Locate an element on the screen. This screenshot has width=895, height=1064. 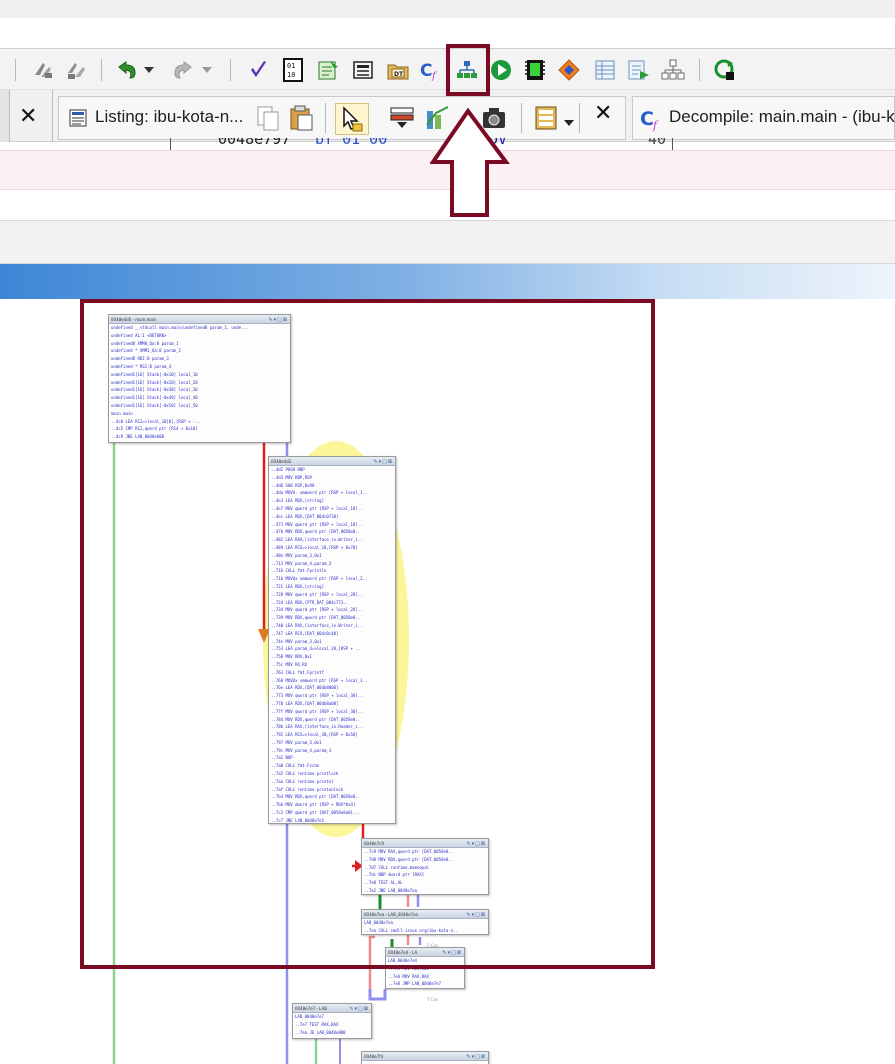
redo-icon is located at coordinates (183, 70).